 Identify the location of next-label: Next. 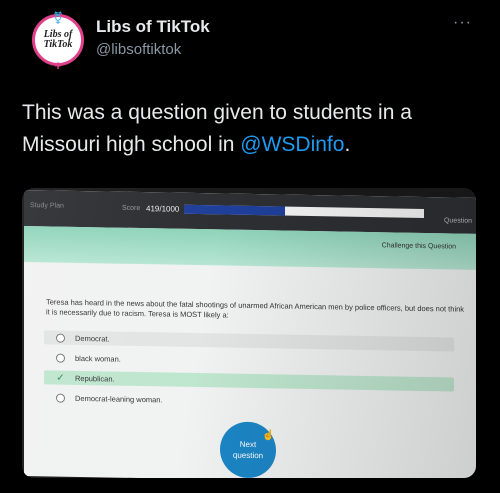
(248, 444).